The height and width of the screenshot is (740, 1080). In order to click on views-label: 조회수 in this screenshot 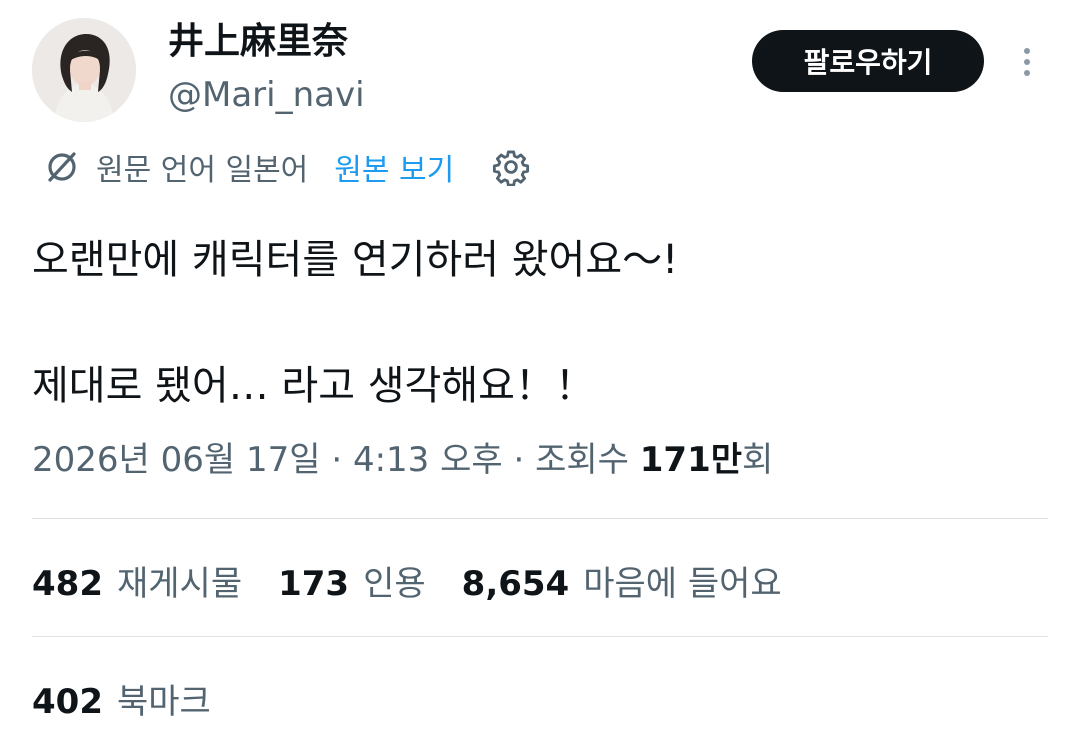, I will do `click(587, 460)`.